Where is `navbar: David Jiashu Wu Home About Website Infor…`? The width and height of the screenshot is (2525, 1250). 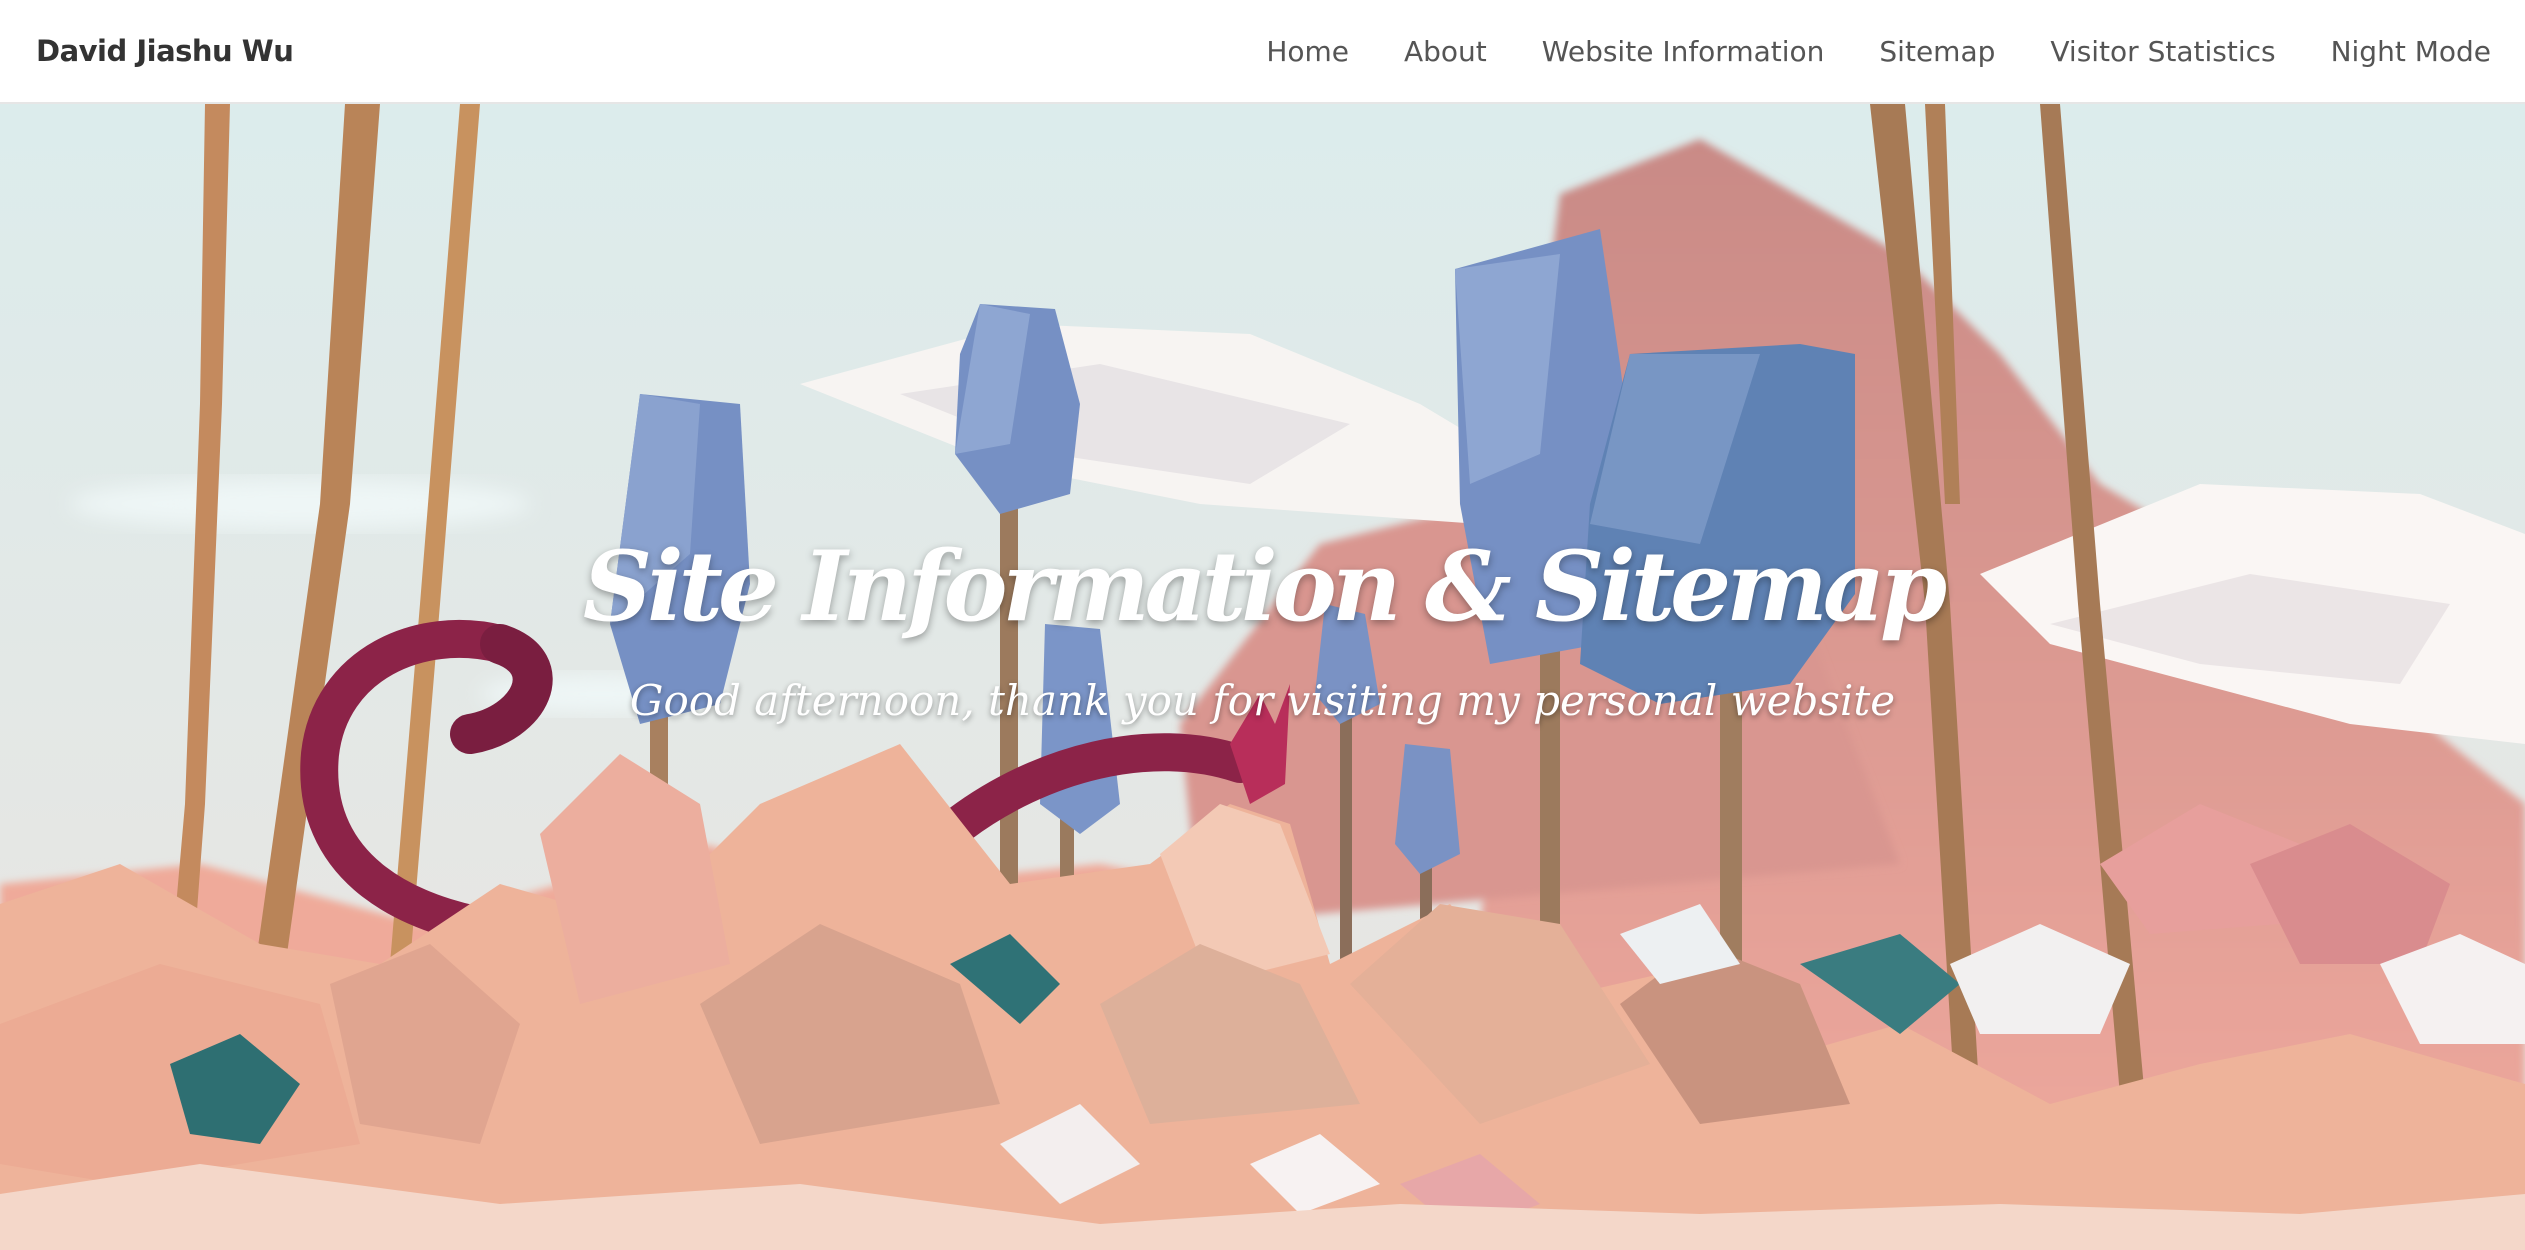
navbar: David Jiashu Wu Home About Website Infor… is located at coordinates (1262, 52).